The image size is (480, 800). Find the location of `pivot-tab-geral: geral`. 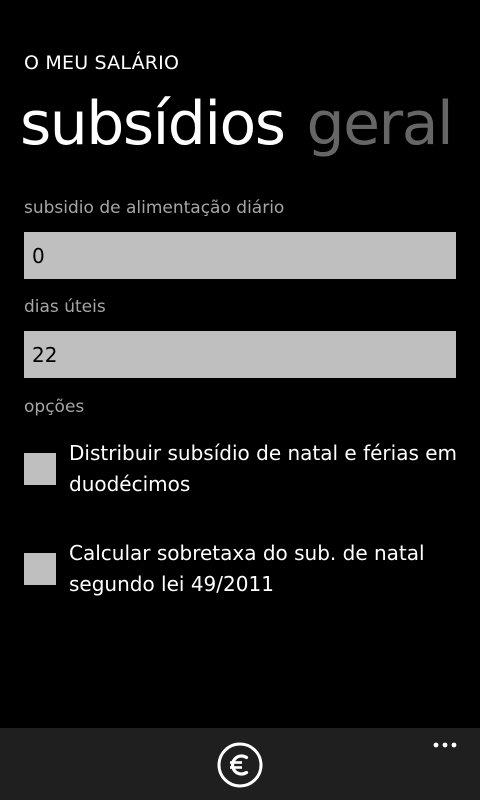

pivot-tab-geral: geral is located at coordinates (380, 124).